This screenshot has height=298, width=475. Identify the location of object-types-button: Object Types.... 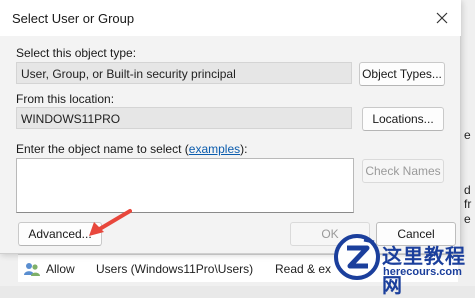
(402, 74).